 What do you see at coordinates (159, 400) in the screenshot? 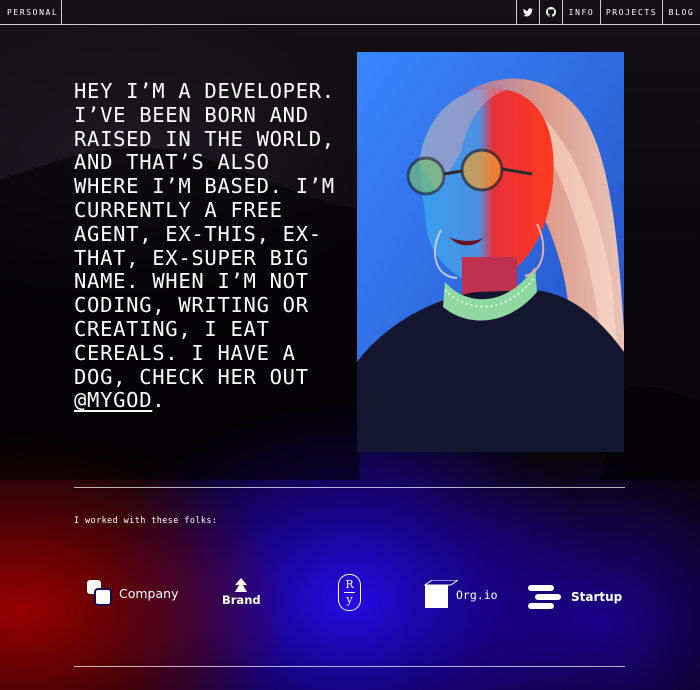
I see `bio-end: .` at bounding box center [159, 400].